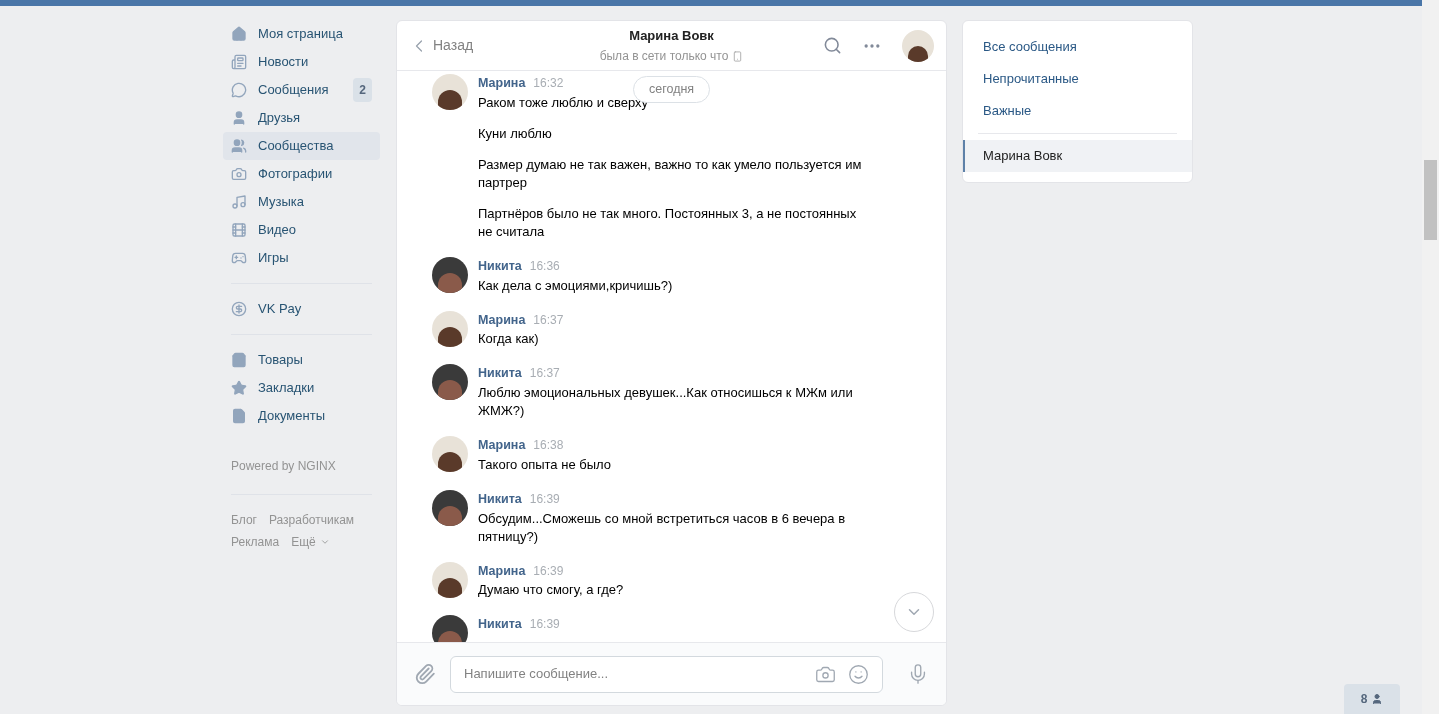 This screenshot has height=714, width=1439. What do you see at coordinates (548, 83) in the screenshot?
I see `message-time: 16:32` at bounding box center [548, 83].